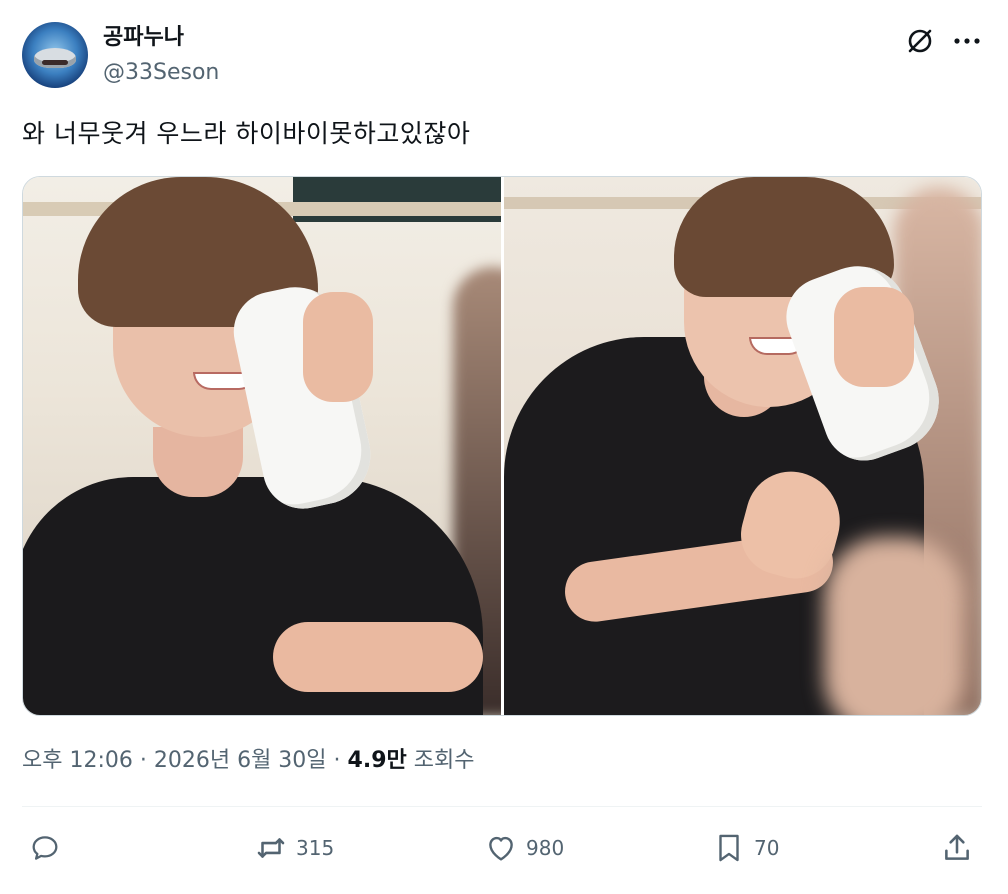  I want to click on avatar, so click(55, 55).